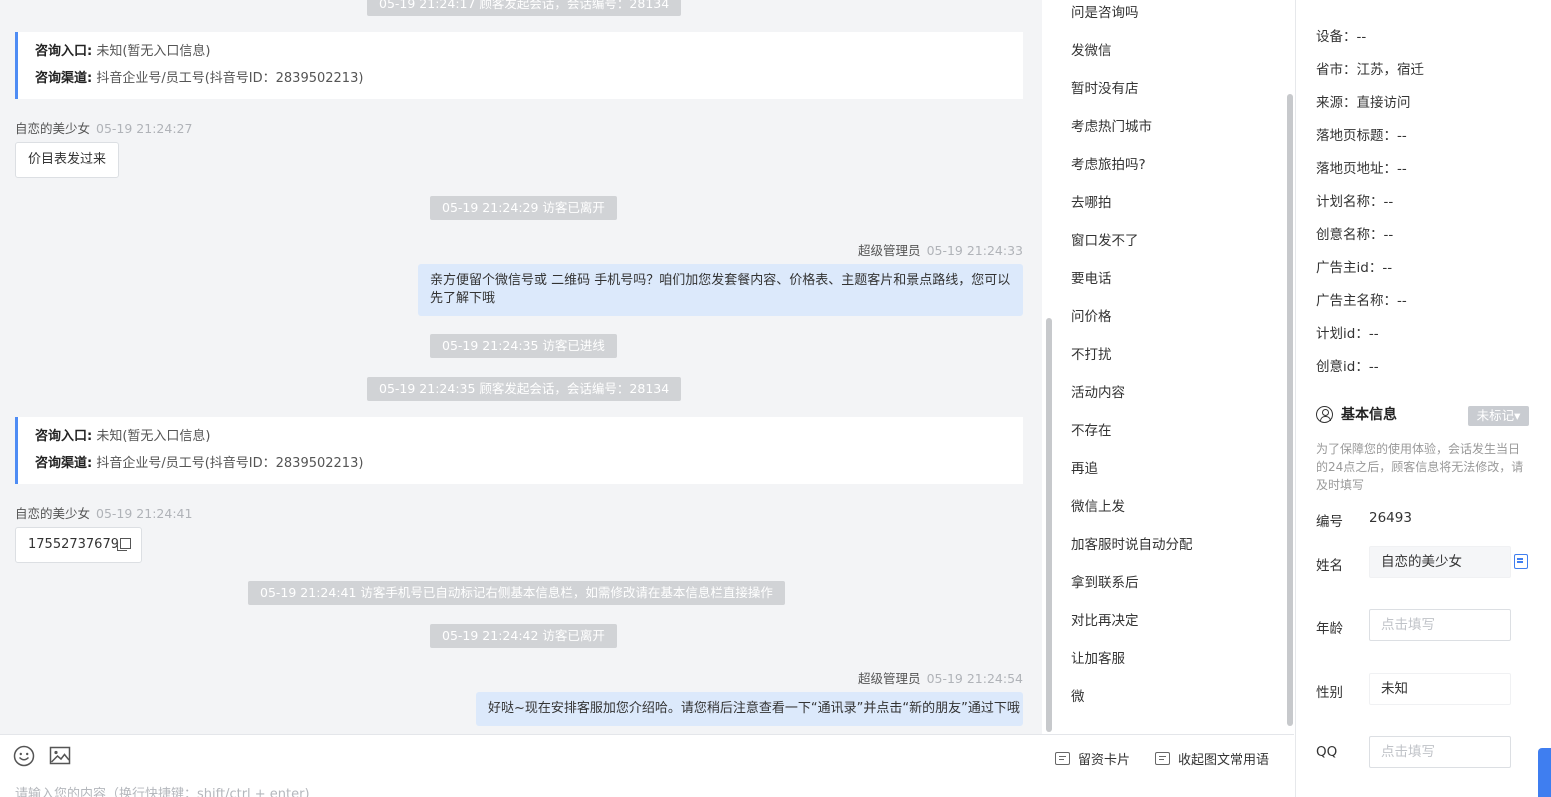  What do you see at coordinates (1329, 522) in the screenshot?
I see `id-label: 编号` at bounding box center [1329, 522].